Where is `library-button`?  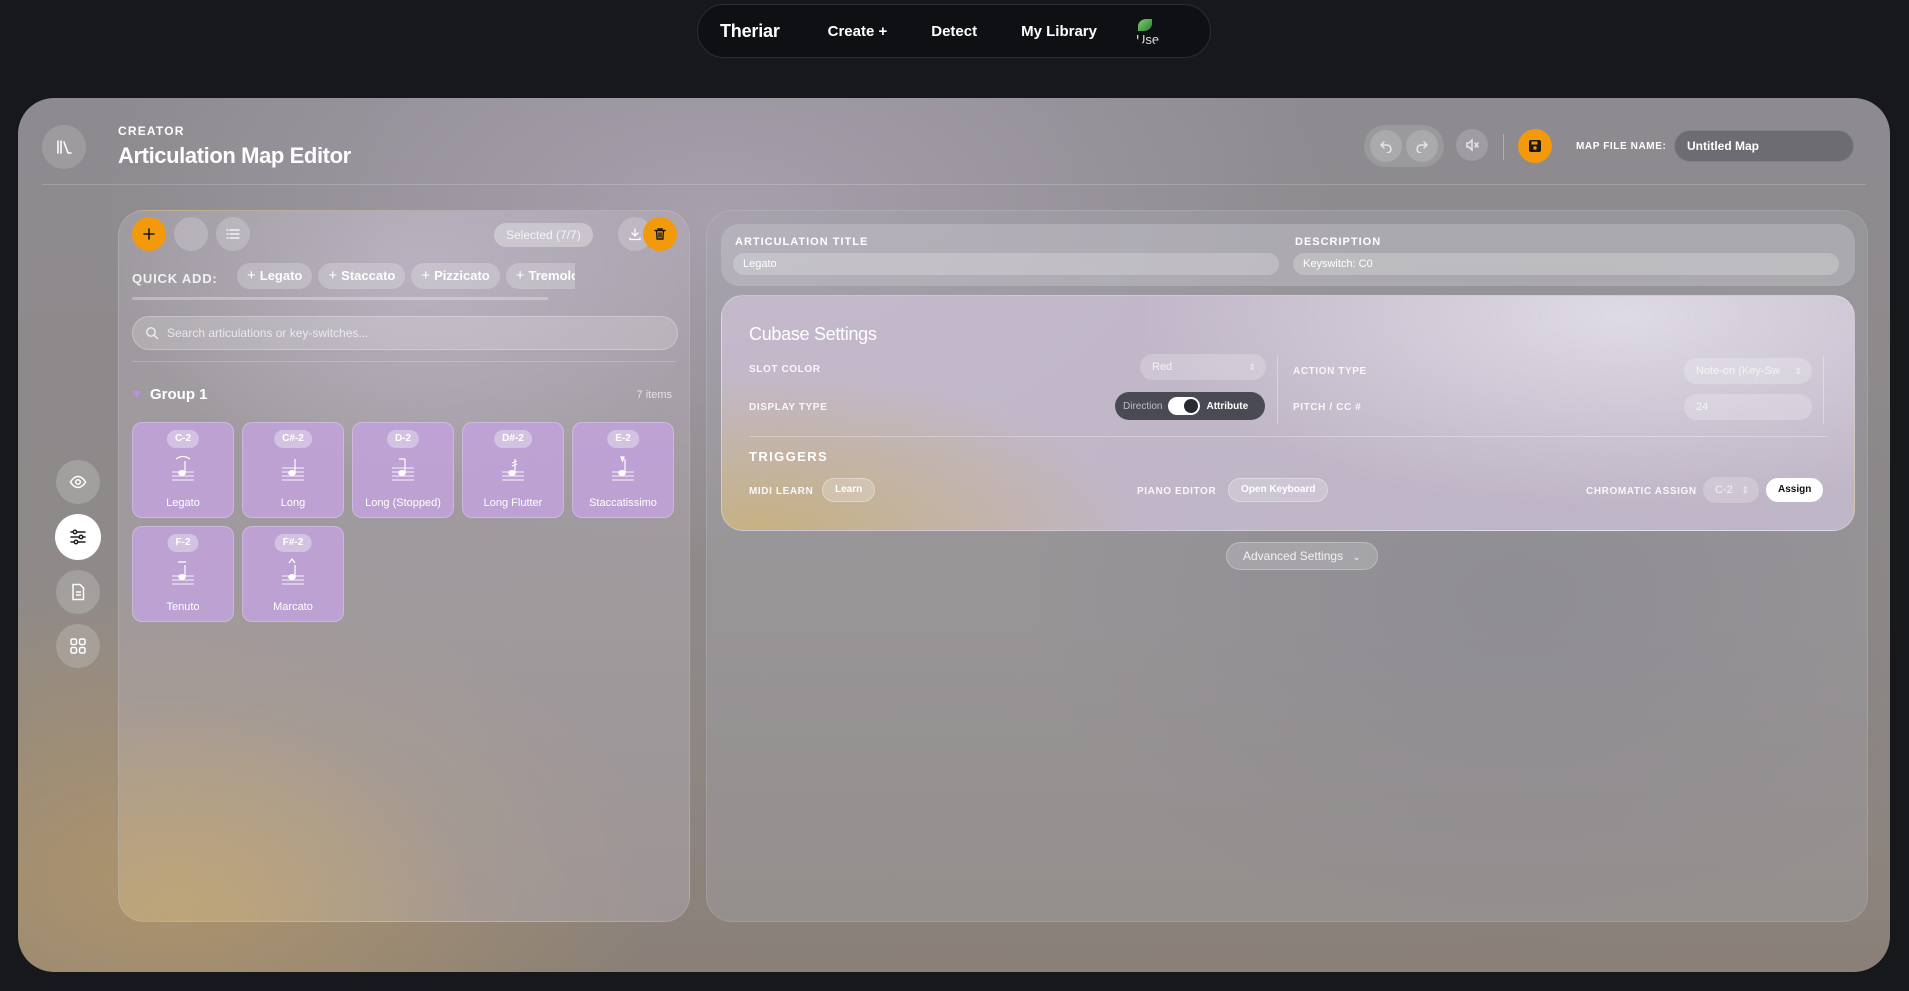 library-button is located at coordinates (64, 147).